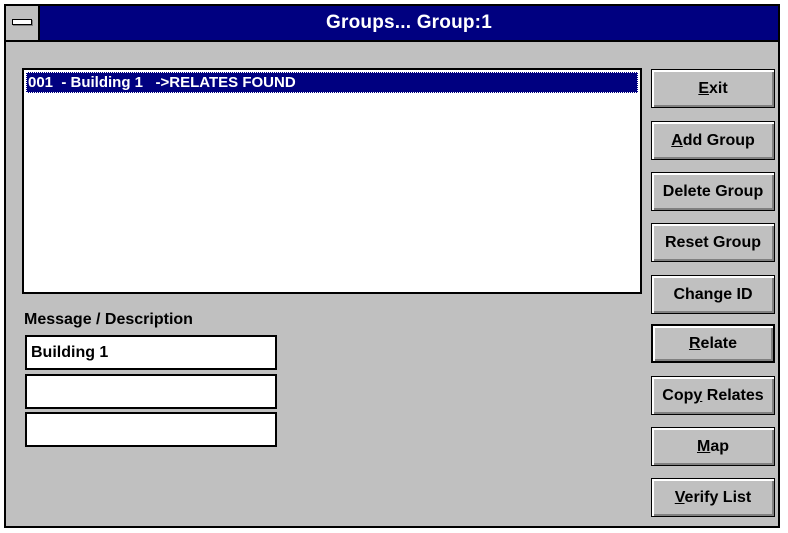 This screenshot has height=533, width=788. What do you see at coordinates (332, 82) in the screenshot?
I see `list-item: 001 - Building 1 ->RELATES FOUND` at bounding box center [332, 82].